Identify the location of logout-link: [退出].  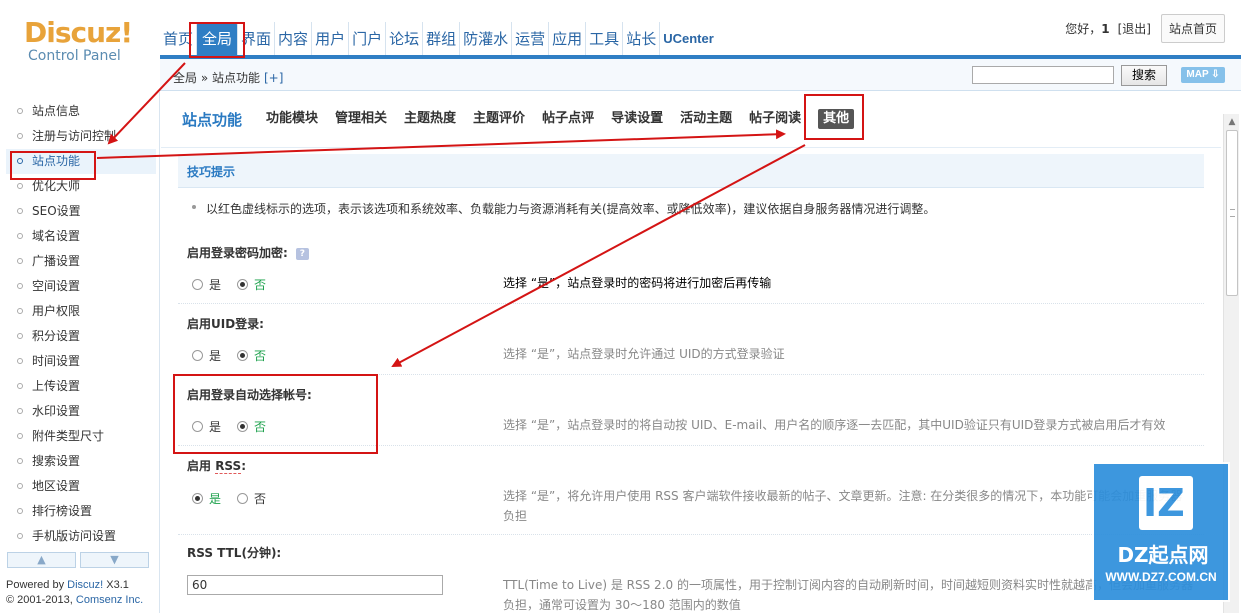
(1134, 28).